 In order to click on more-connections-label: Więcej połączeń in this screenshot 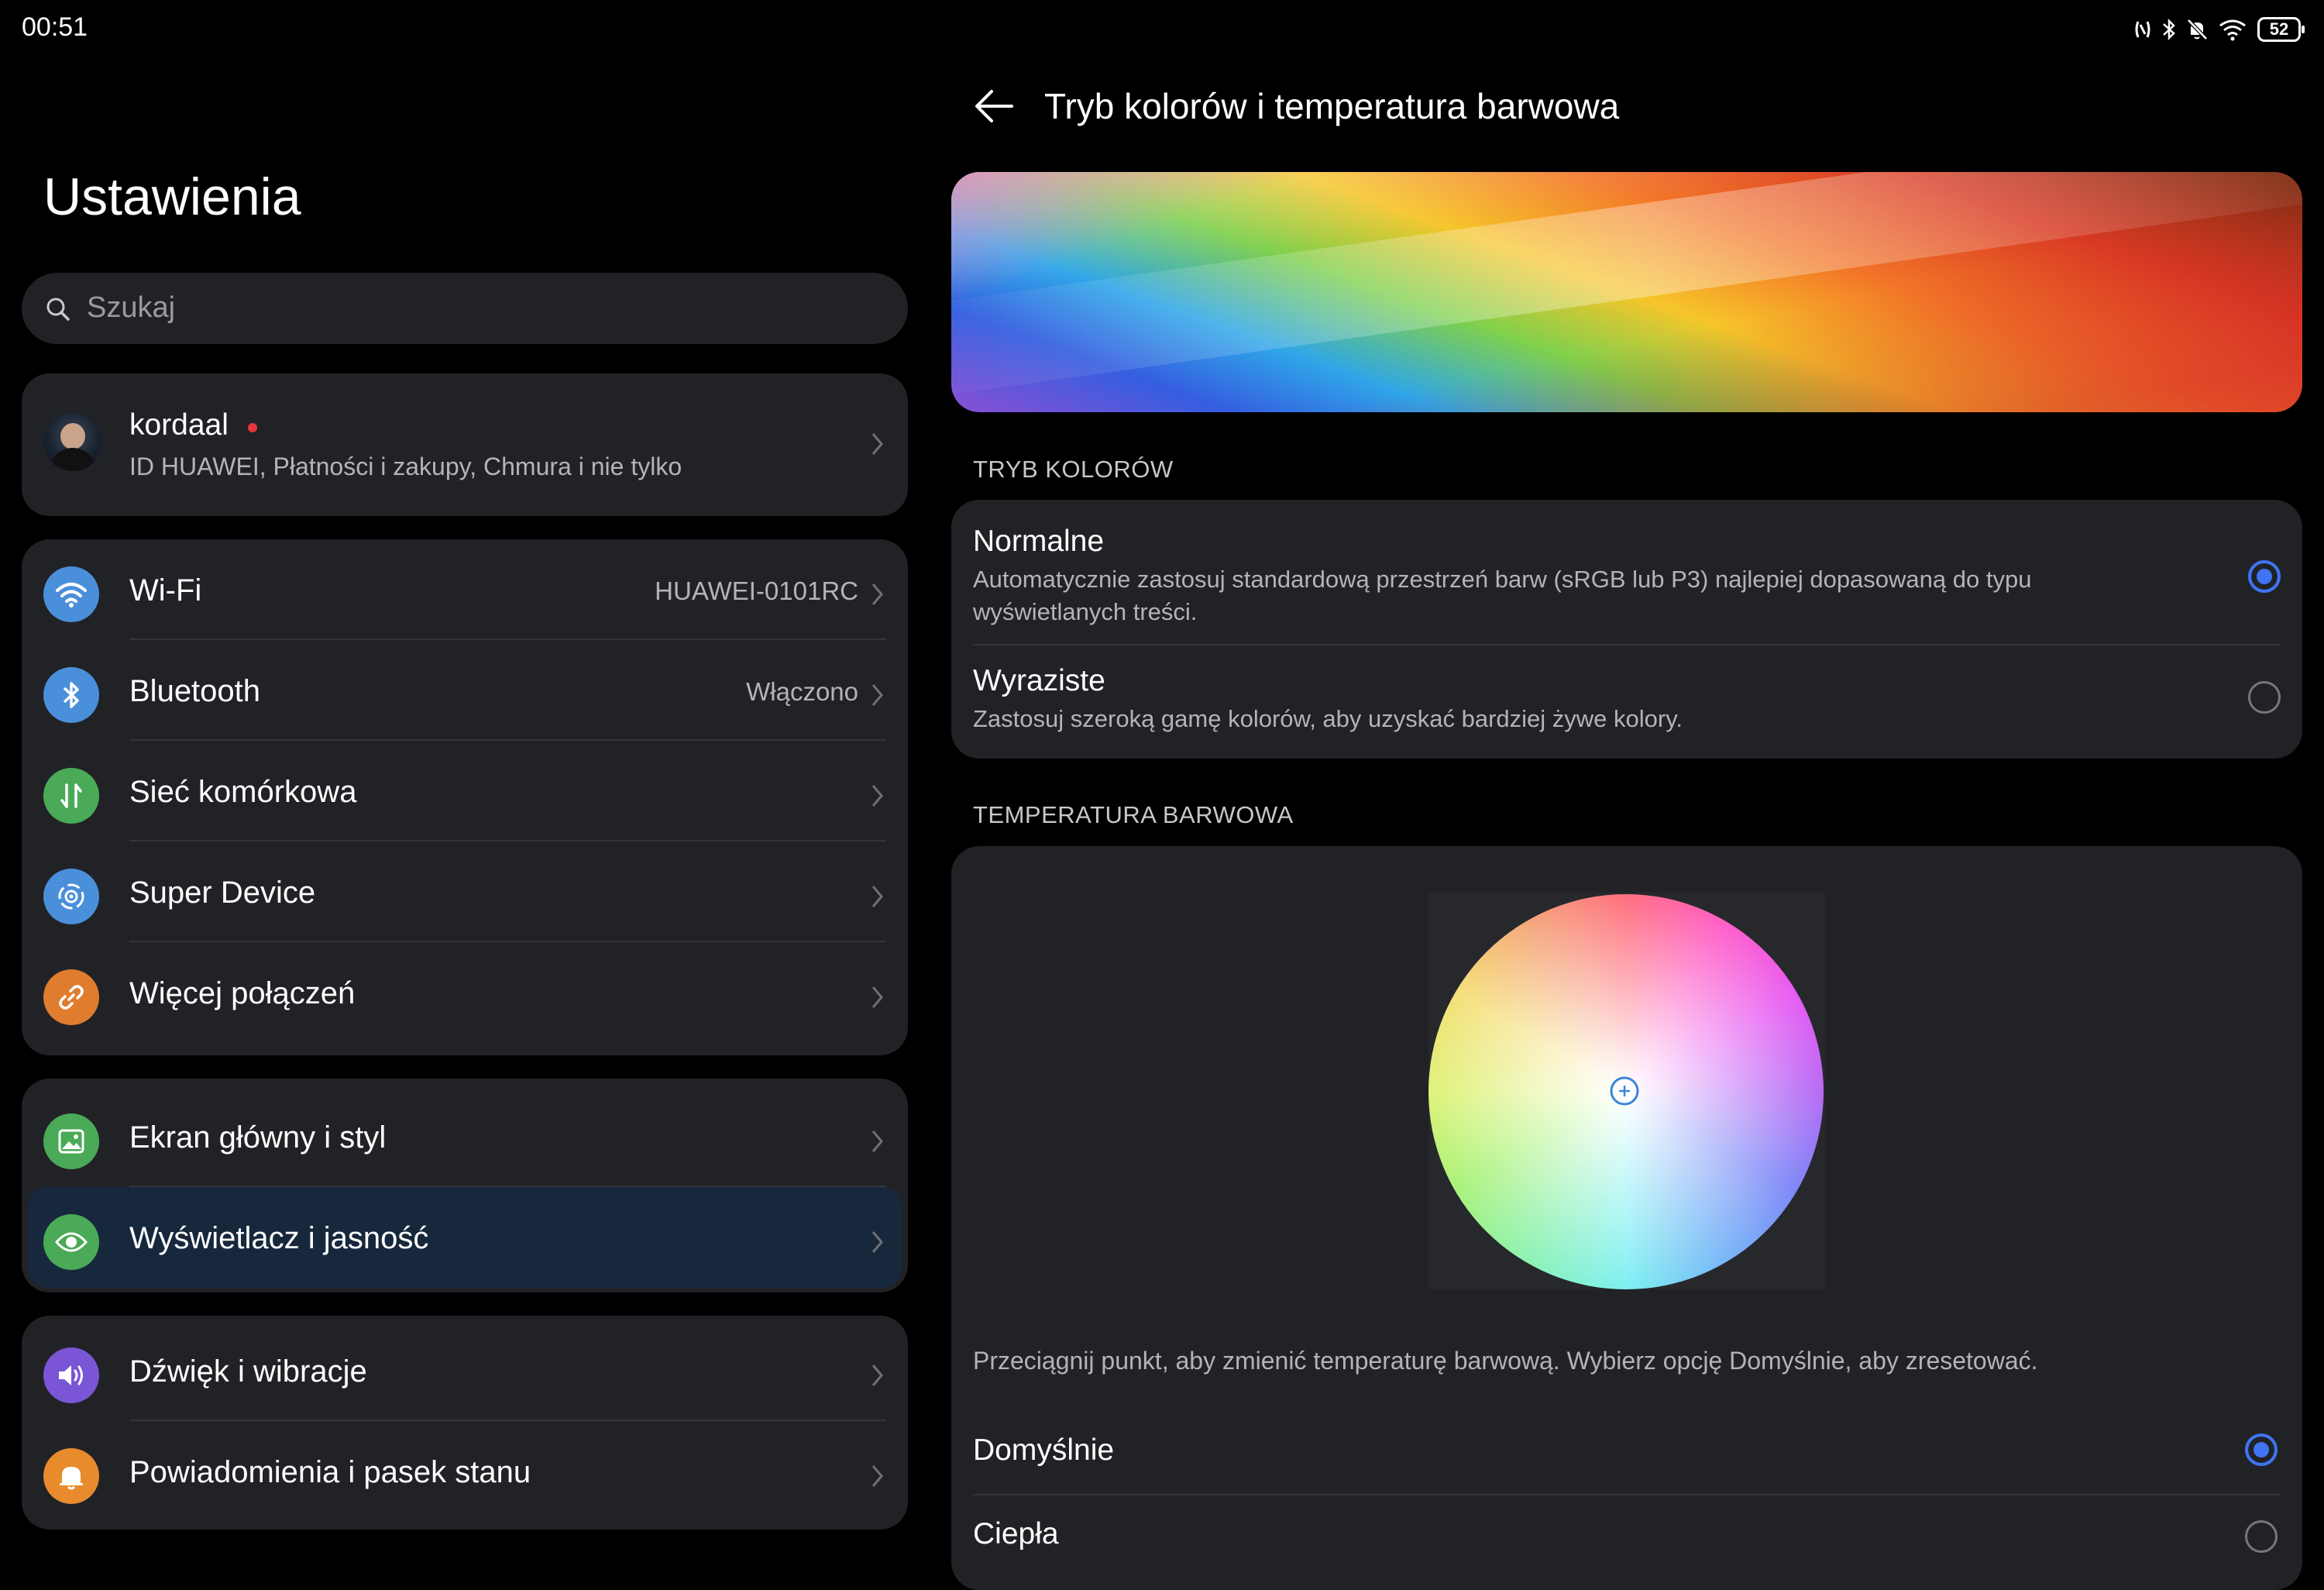, I will do `click(242, 993)`.